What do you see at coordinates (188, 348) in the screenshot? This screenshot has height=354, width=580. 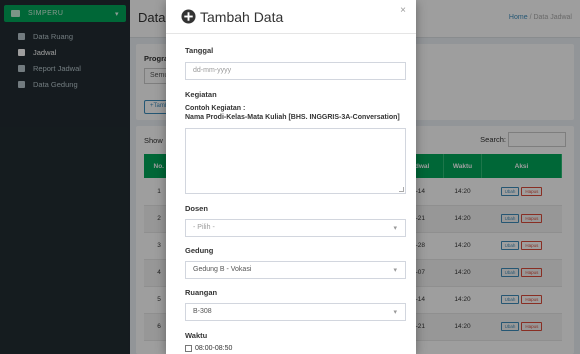 I see `checkbox` at bounding box center [188, 348].